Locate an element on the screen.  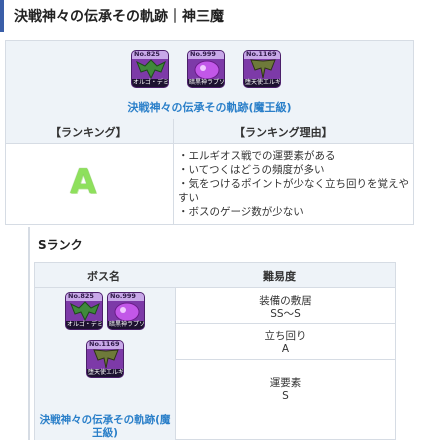
table-header-row: 【ランキング】 【ランキング理由】 is located at coordinates (209, 131).